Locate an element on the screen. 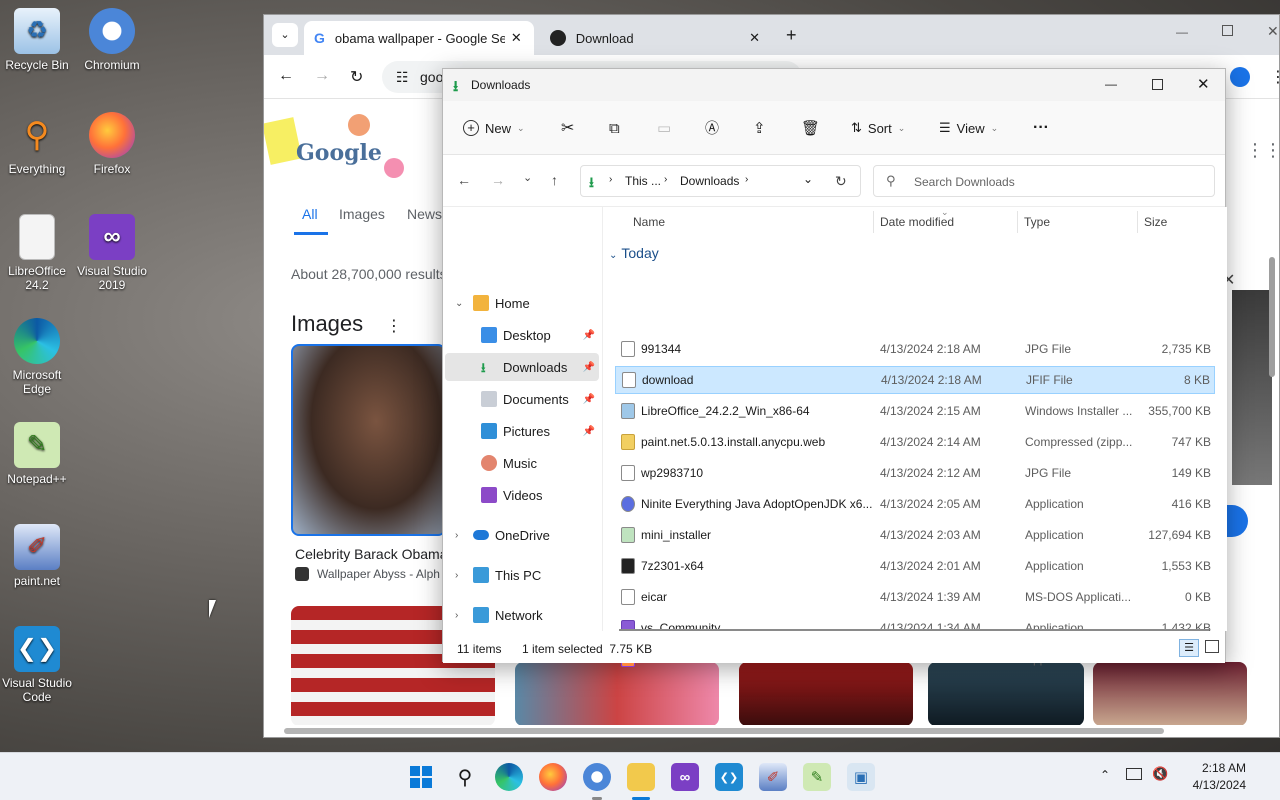 This screenshot has width=1280, height=800. explorer-maximize-icon is located at coordinates (1157, 84).